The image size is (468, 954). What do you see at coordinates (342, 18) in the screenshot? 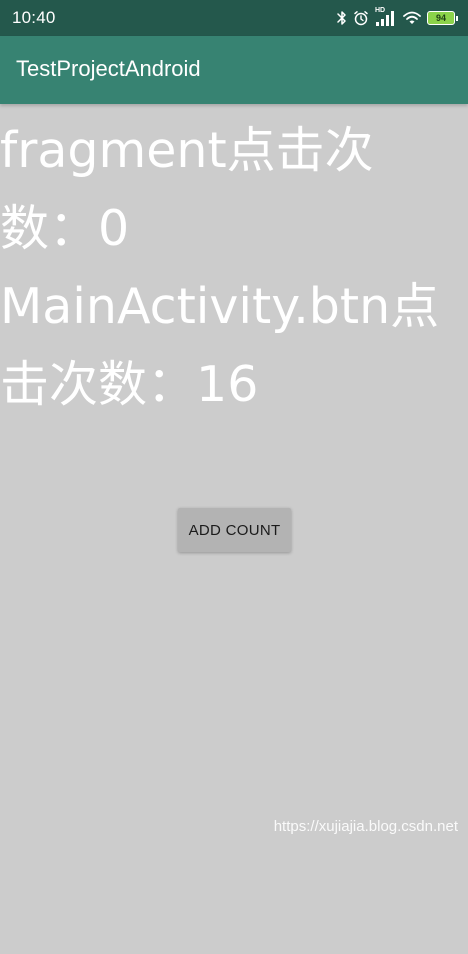
I see `bluetooth-icon` at bounding box center [342, 18].